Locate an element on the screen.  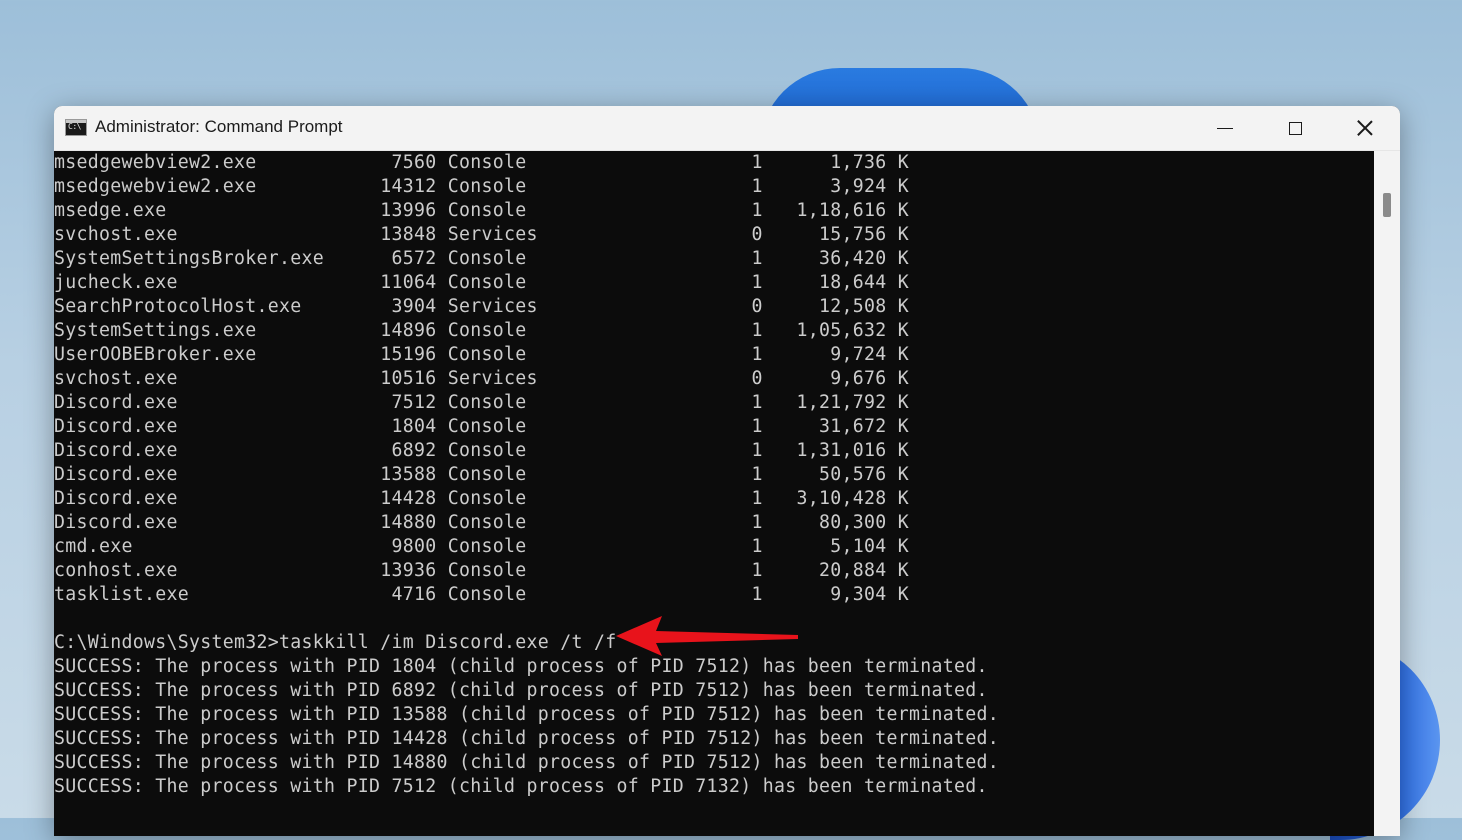
console-line: cmd.exe 9800 Console 1 5,104 K is located at coordinates (481, 546).